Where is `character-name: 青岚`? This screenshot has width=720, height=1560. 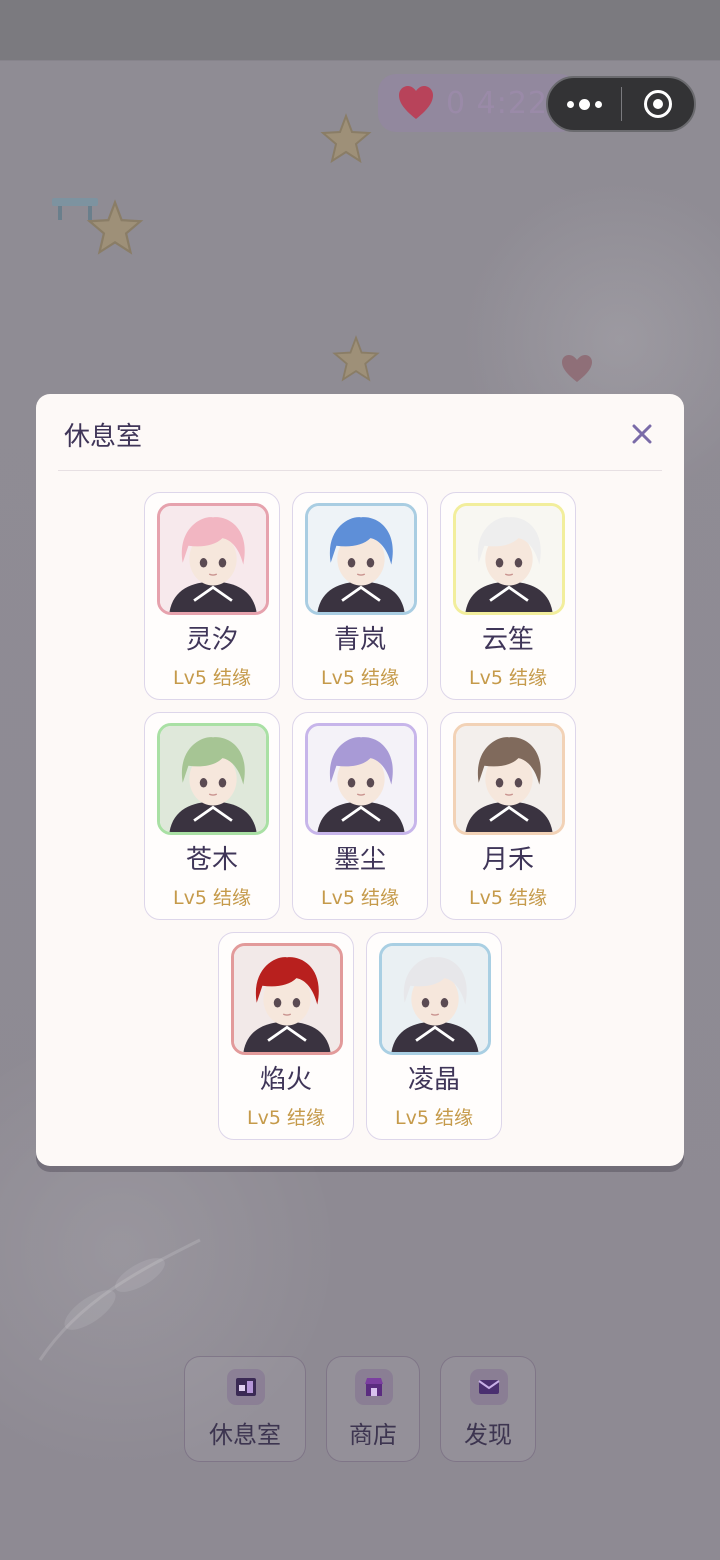
character-name: 青岚 is located at coordinates (359, 640).